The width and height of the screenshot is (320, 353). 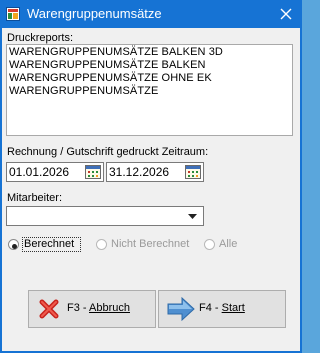 I want to click on reports-label: Druckreports:, so click(x=40, y=38).